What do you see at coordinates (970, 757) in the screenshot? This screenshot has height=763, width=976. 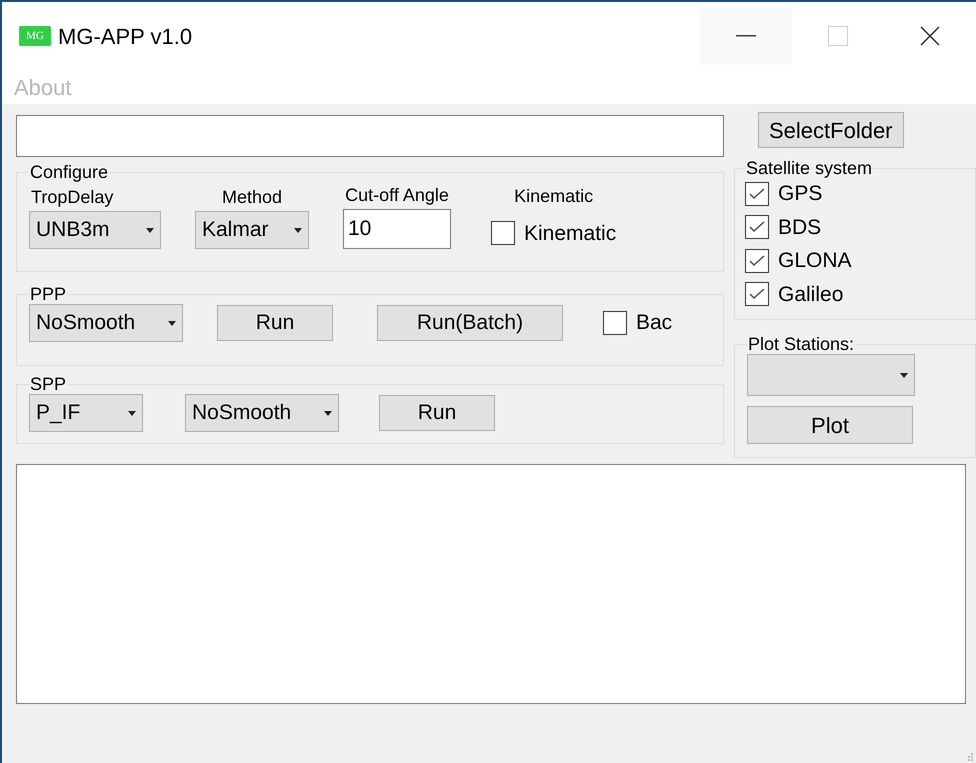 I see `resize-grip-icon` at bounding box center [970, 757].